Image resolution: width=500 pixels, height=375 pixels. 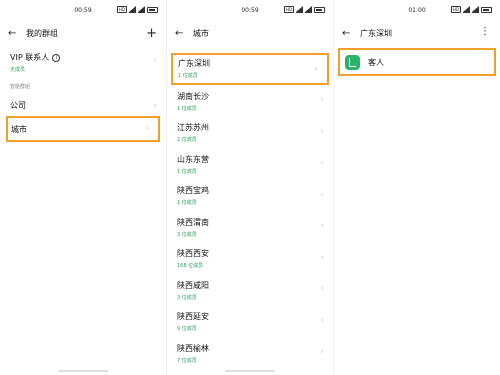 What do you see at coordinates (18, 105) in the screenshot?
I see `group-label: 公司` at bounding box center [18, 105].